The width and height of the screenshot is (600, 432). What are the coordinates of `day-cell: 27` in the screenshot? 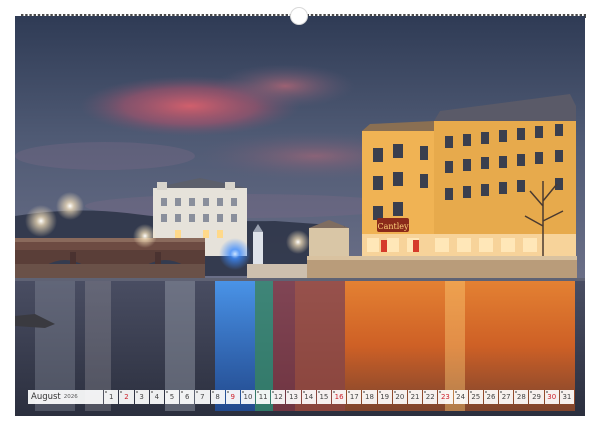 It's located at (506, 397).